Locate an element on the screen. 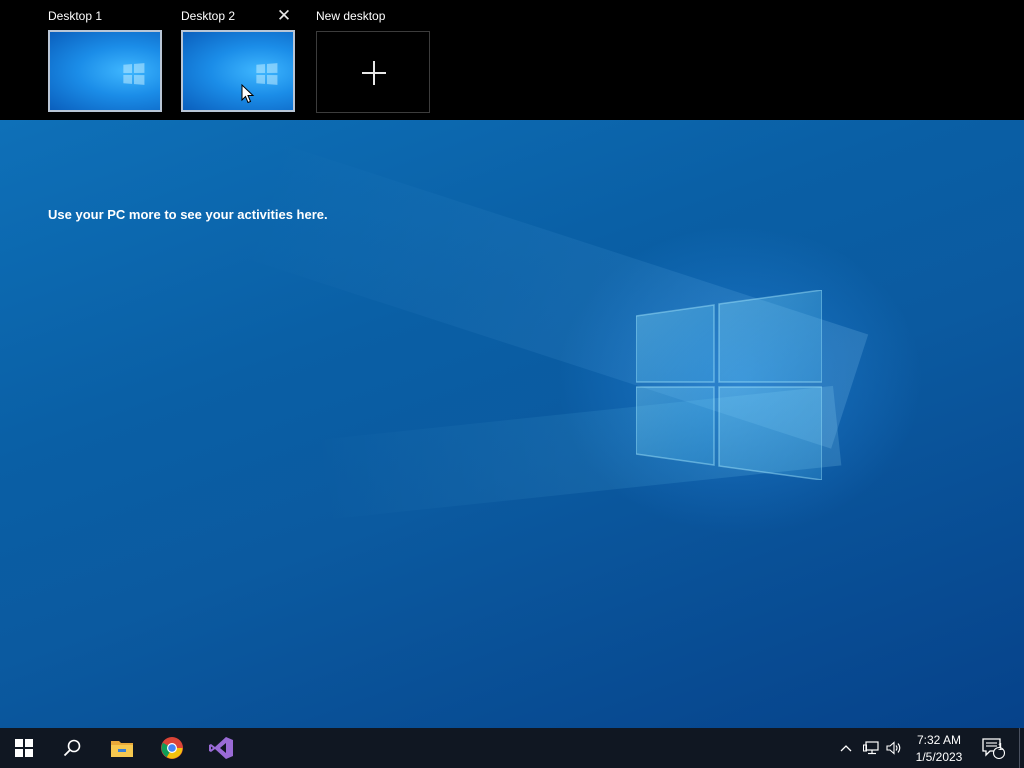 The image size is (1024, 768). volume-icon is located at coordinates (893, 748).